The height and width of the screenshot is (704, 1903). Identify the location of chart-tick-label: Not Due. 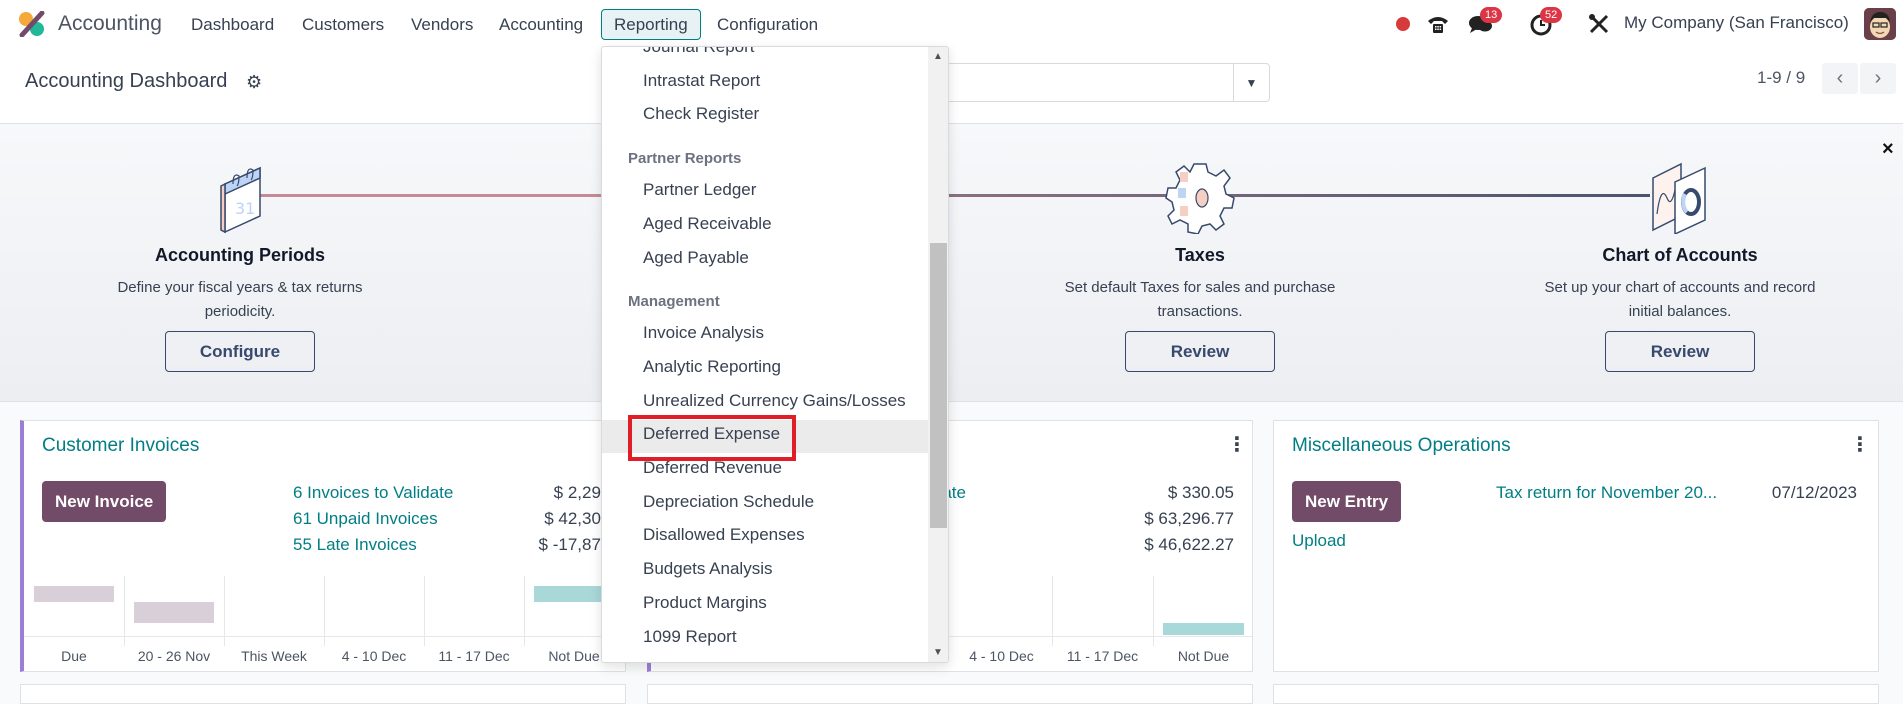
(1203, 656).